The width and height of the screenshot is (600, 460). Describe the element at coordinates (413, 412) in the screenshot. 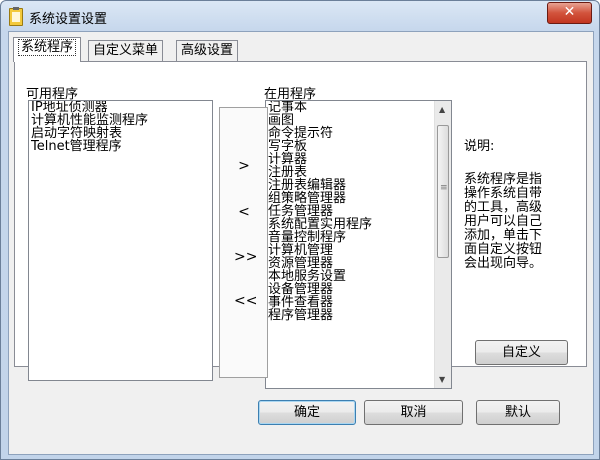

I see `cancel-button: 取消` at that location.